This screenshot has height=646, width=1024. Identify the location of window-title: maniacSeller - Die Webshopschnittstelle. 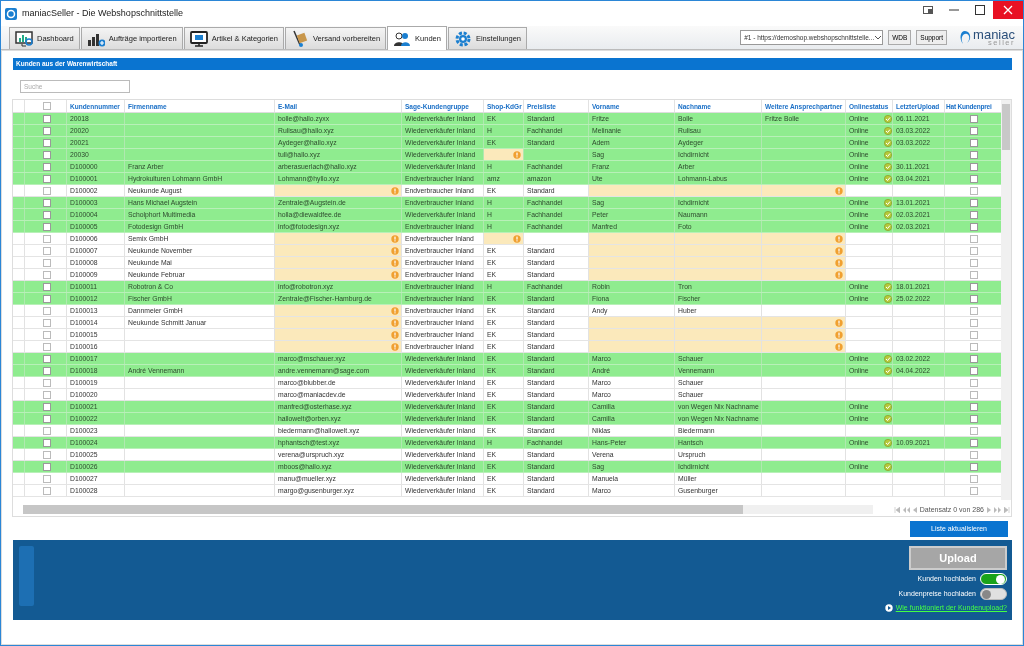
(102, 13).